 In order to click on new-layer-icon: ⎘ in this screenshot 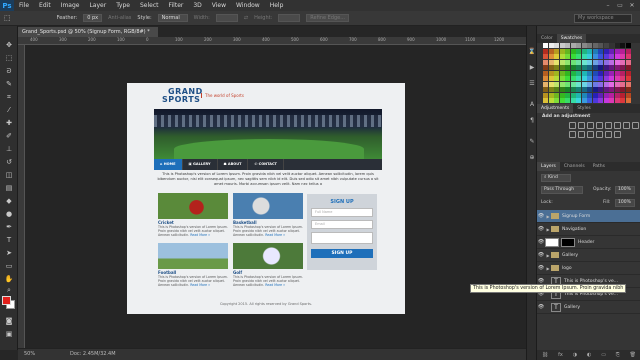, I will do `click(618, 355)`.